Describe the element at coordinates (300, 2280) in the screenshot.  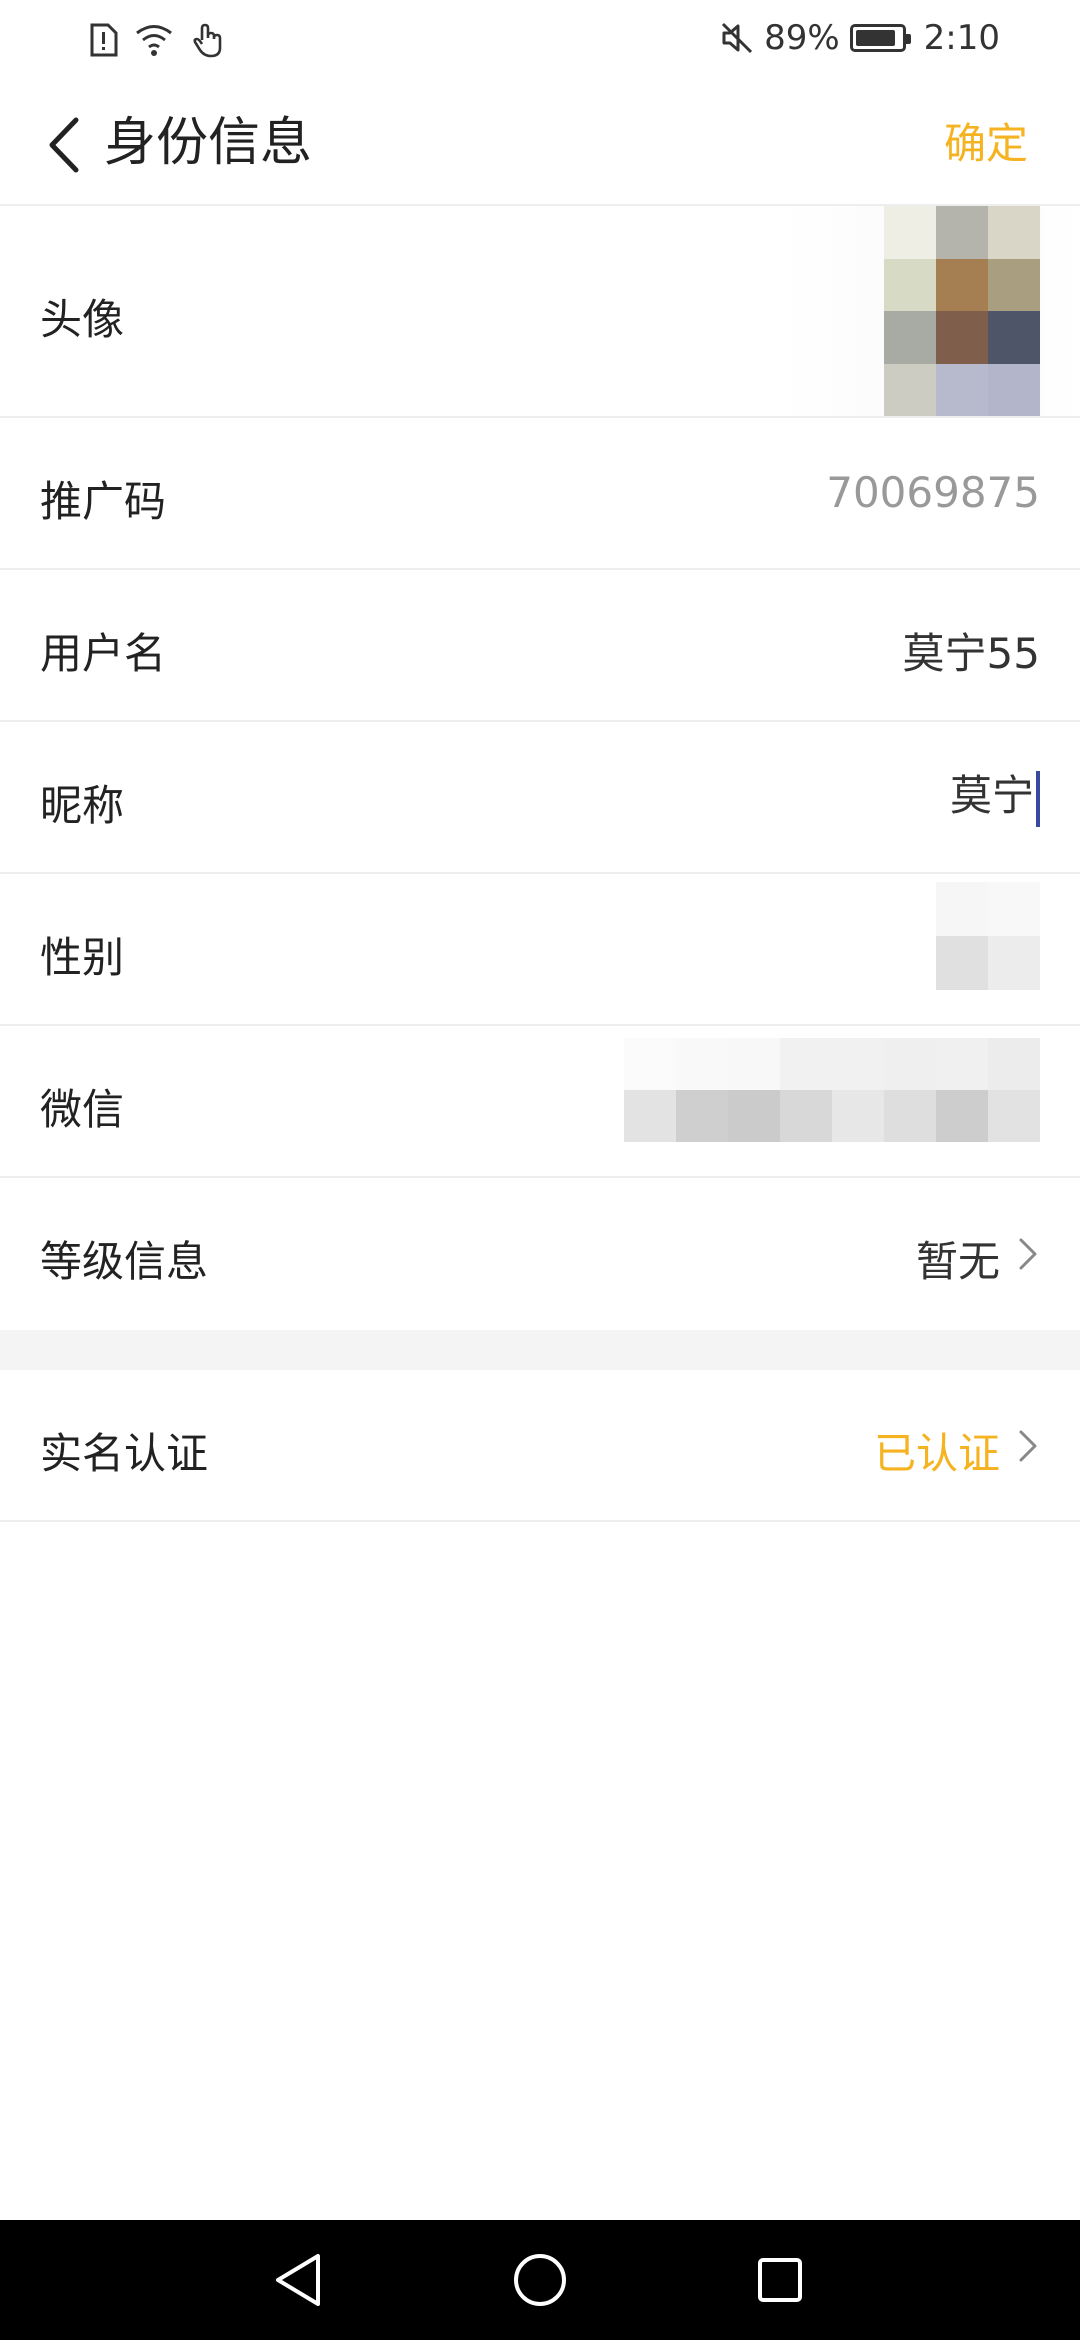
I see `back-triangle-icon` at that location.